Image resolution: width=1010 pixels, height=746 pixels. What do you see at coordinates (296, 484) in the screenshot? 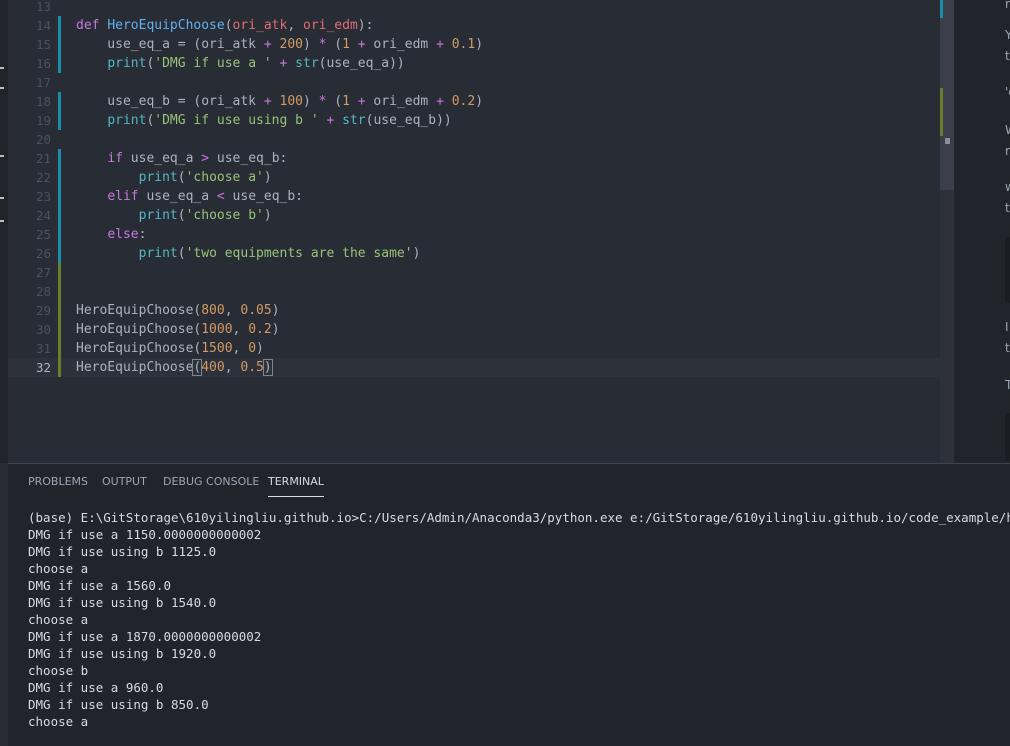
I see `tab-terminal: TERMINAL` at bounding box center [296, 484].